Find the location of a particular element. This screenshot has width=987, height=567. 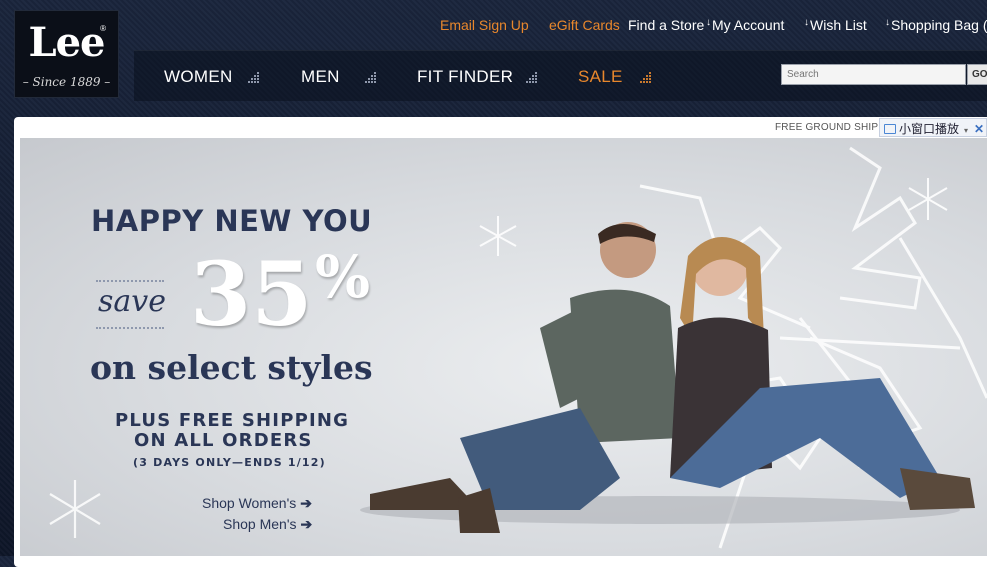

close-icon: ✕ is located at coordinates (979, 129).